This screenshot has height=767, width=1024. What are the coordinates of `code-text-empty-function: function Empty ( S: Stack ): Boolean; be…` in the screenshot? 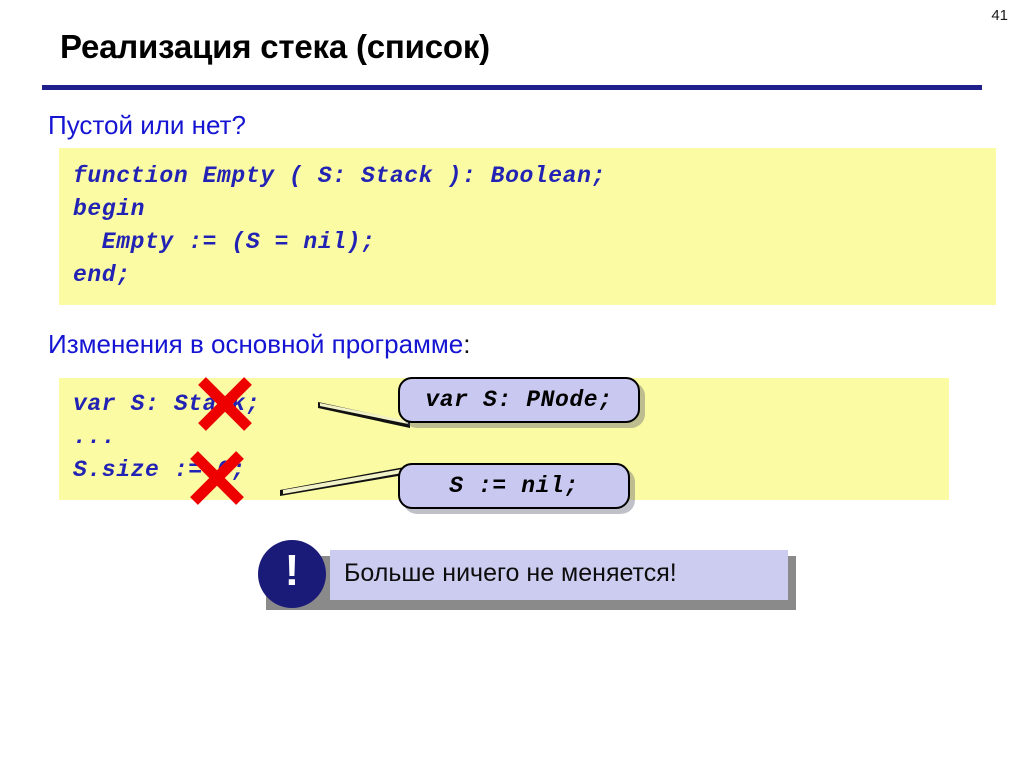 It's located at (339, 225).